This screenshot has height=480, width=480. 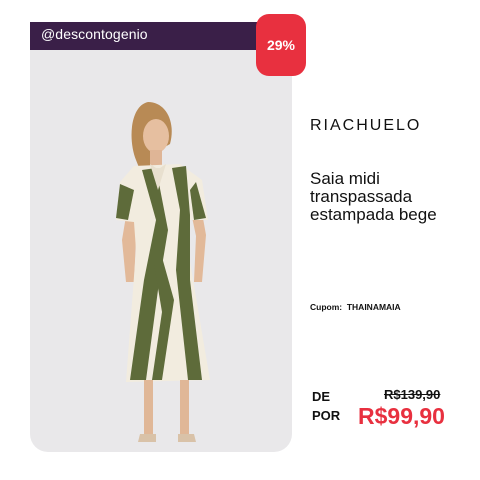 I want to click on social-handle: @descontogenio, so click(x=94, y=34).